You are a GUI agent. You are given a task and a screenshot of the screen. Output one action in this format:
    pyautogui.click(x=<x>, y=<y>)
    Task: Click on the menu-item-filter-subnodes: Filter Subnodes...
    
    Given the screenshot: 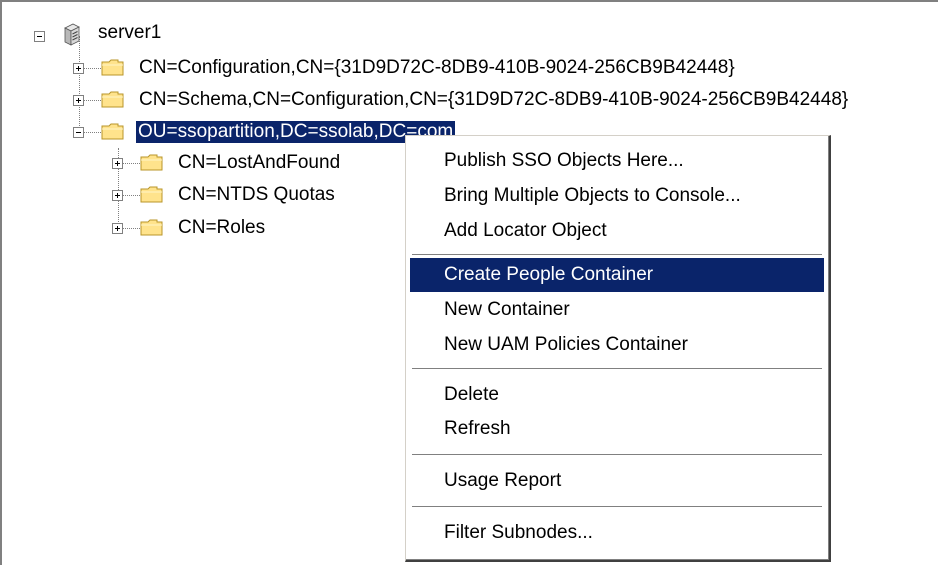 What is the action you would take?
    pyautogui.click(x=617, y=533)
    